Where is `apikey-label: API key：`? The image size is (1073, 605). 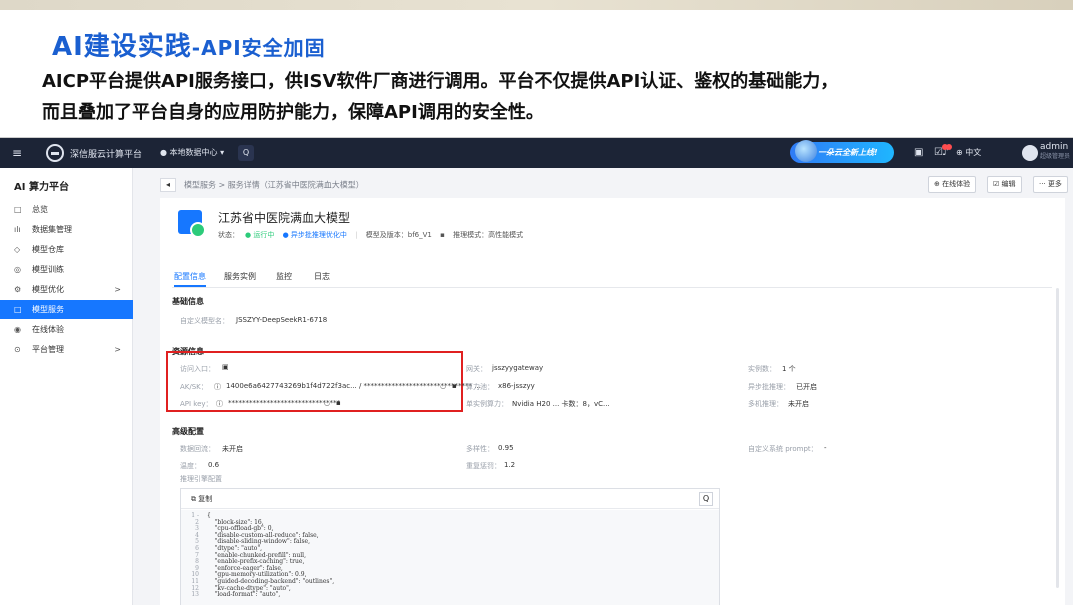 apikey-label: API key： is located at coordinates (196, 404).